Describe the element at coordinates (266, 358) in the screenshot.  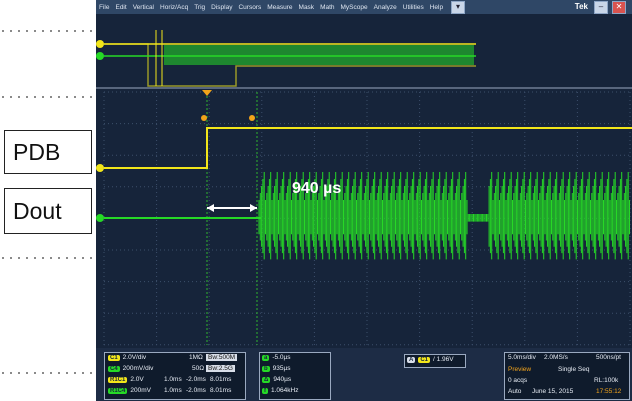
I see `cursor-a-chip: a` at that location.